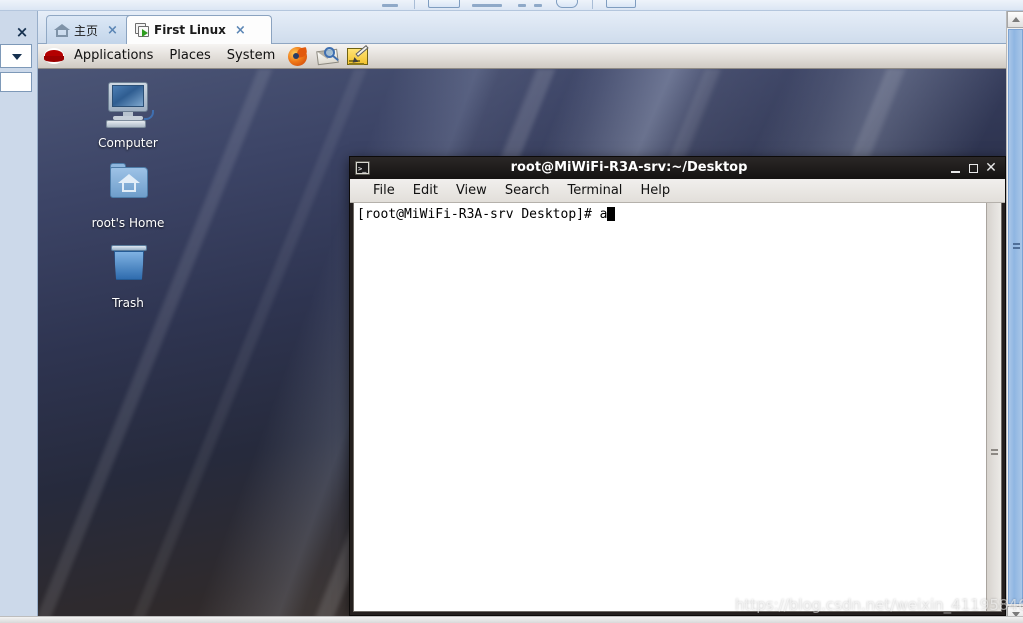 The image size is (1023, 623). I want to click on browser-toolbar-strip, so click(511, 5).